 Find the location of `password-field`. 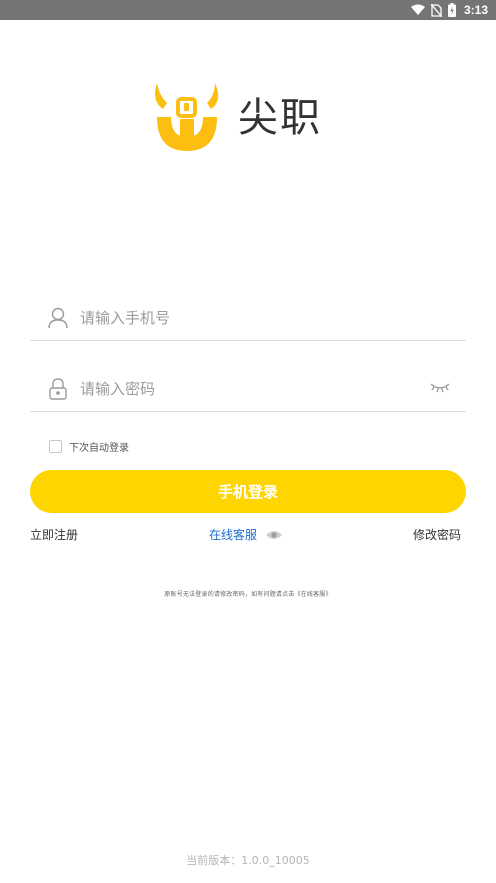

password-field is located at coordinates (248, 389).